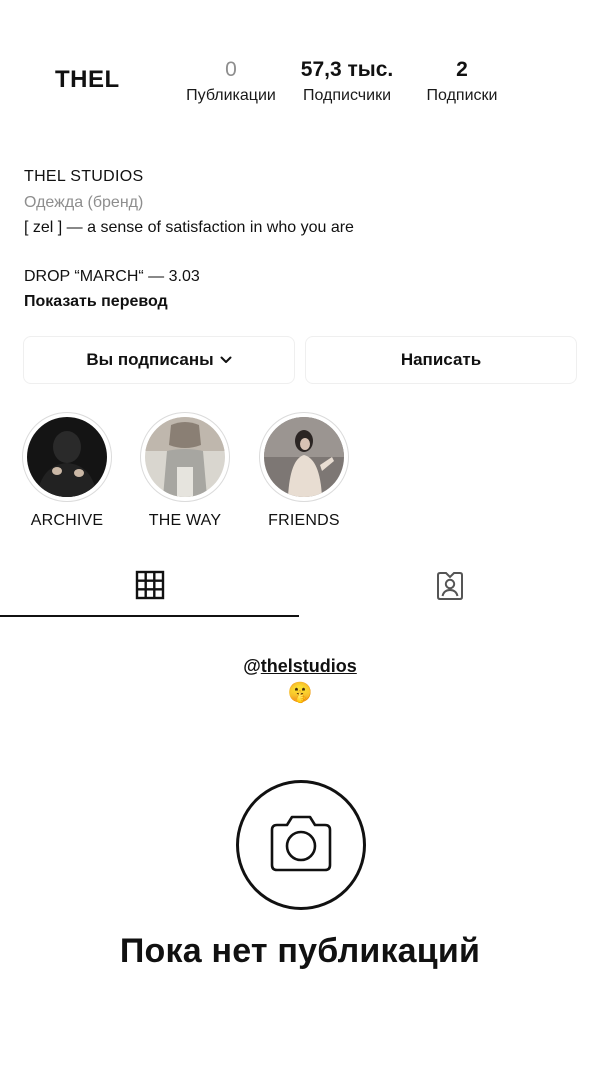 Image resolution: width=600 pixels, height=1067 pixels. Describe the element at coordinates (84, 202) in the screenshot. I see `bio-category: Одежда (бренд)` at that location.